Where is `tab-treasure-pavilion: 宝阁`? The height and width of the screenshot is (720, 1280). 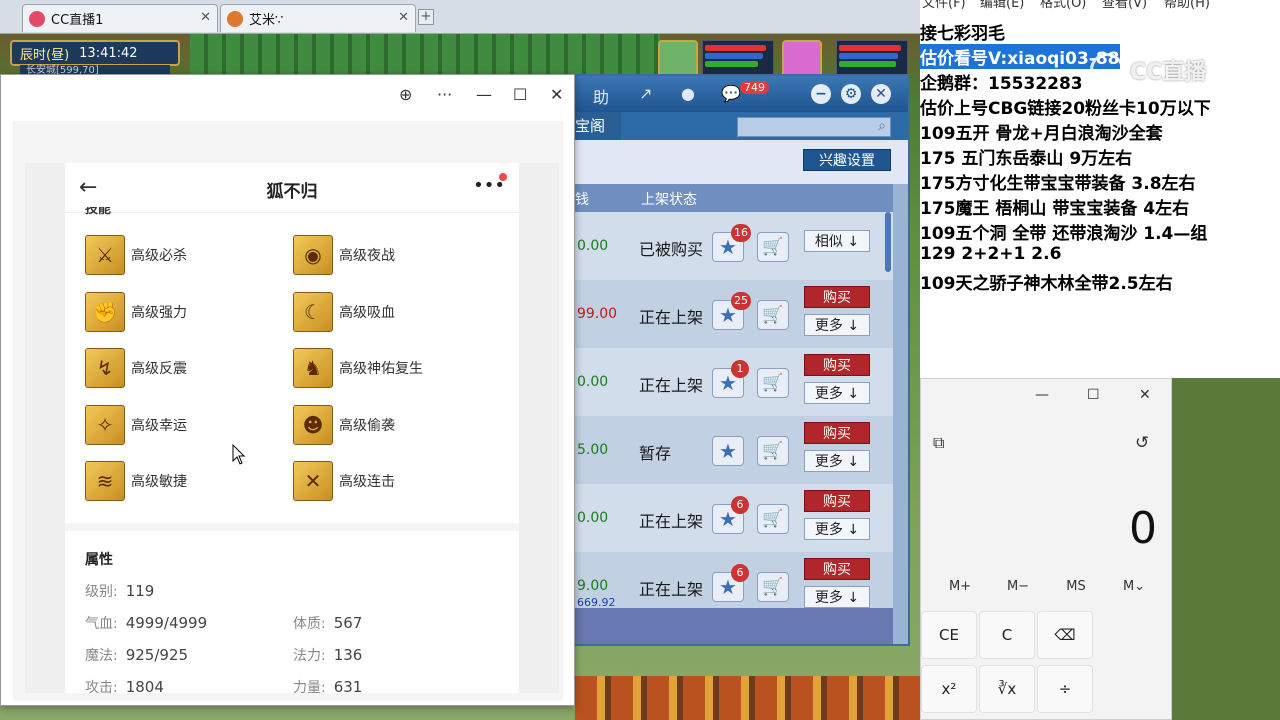 tab-treasure-pavilion: 宝阁 is located at coordinates (598, 126).